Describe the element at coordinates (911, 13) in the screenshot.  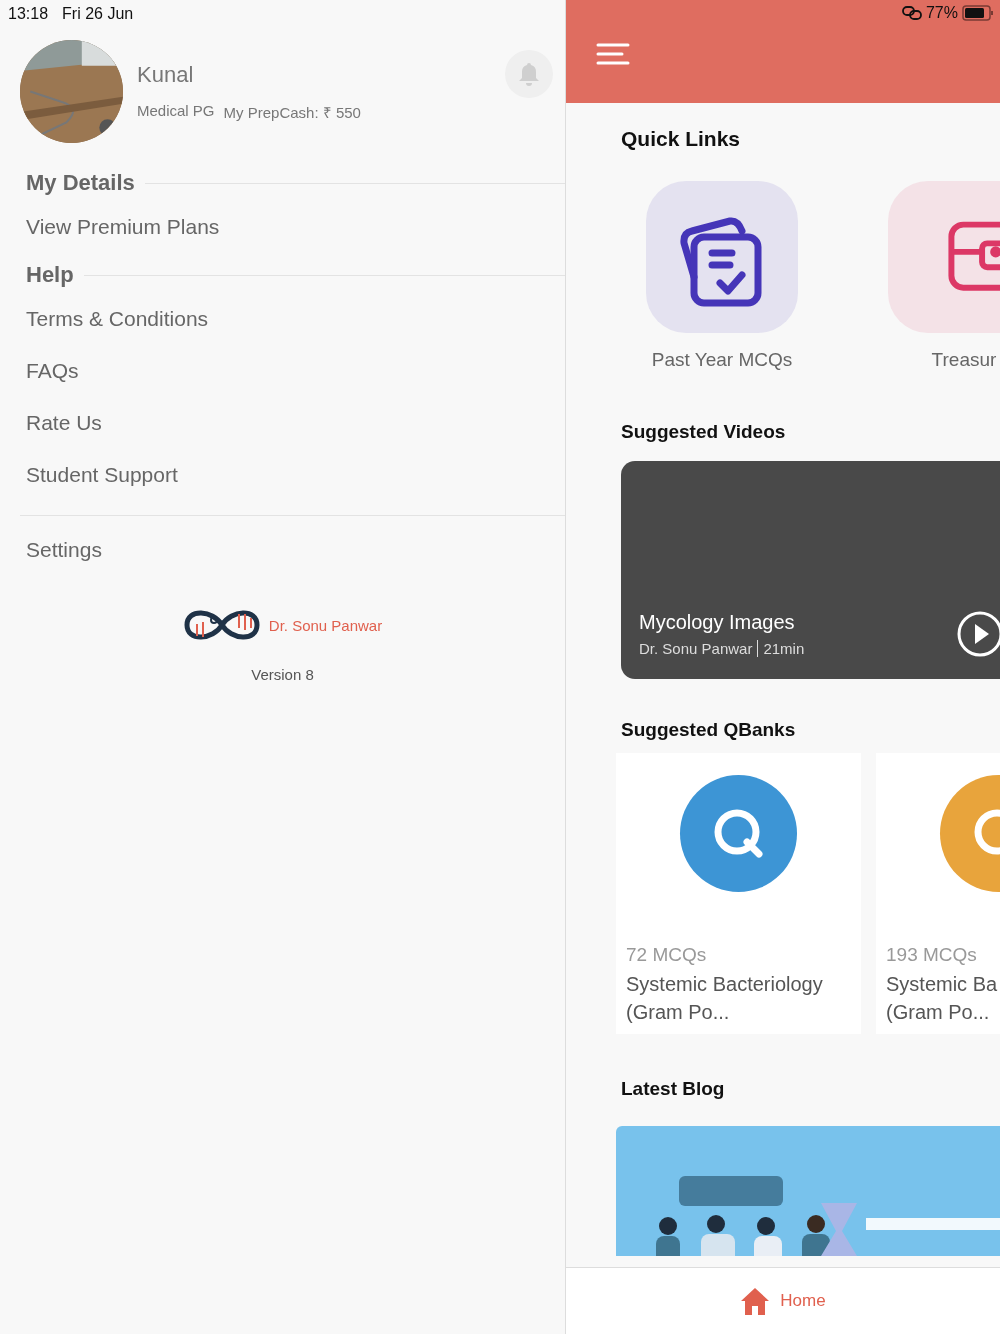
I see `link-icon` at that location.